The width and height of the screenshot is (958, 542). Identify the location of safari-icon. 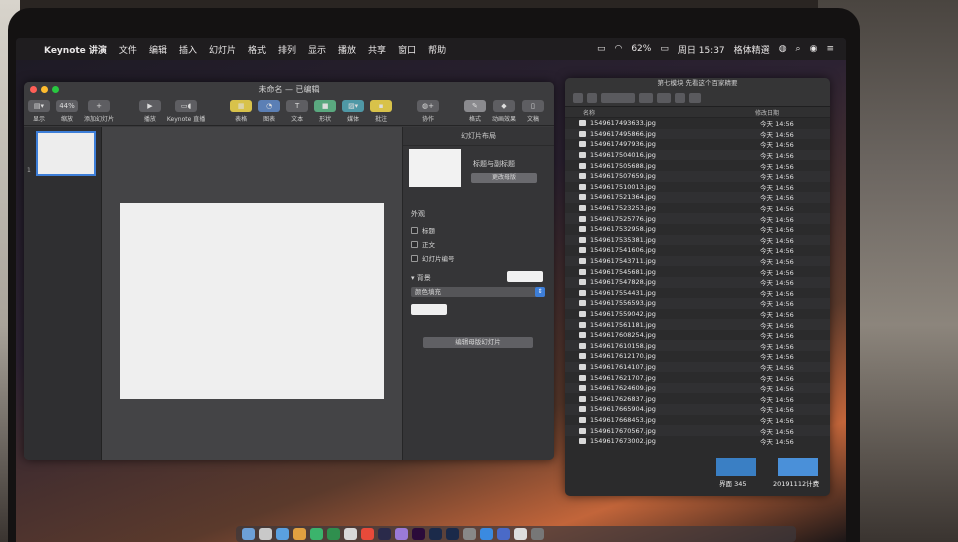
(282, 534).